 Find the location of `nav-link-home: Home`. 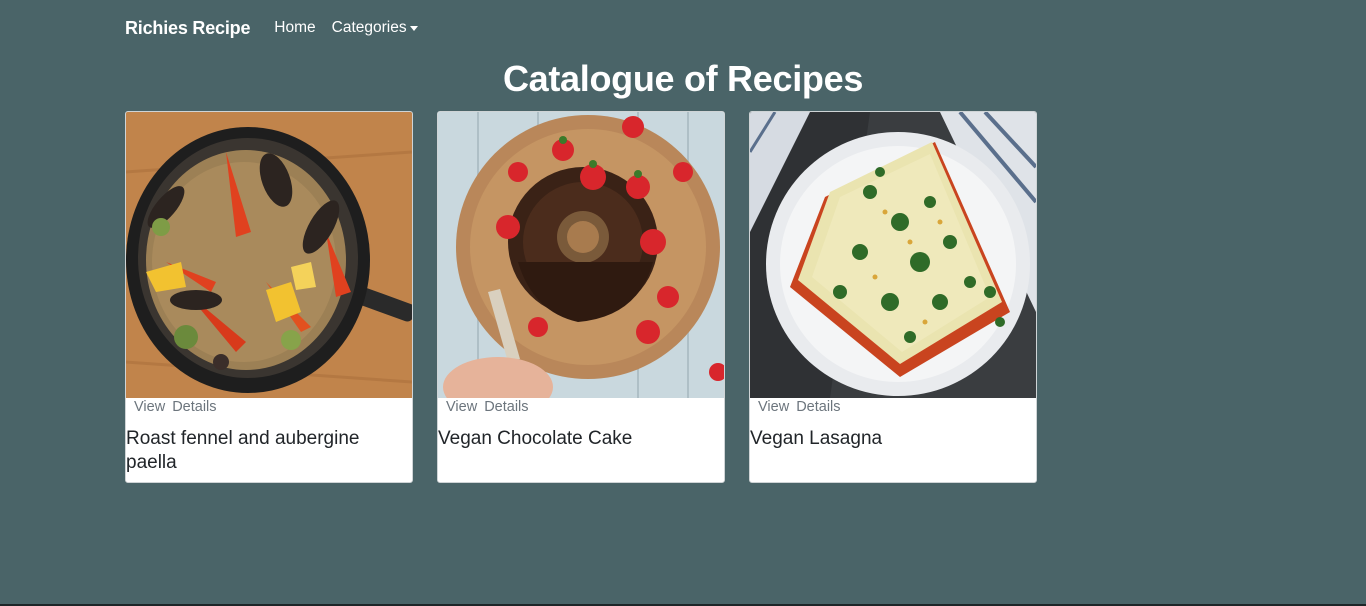

nav-link-home: Home is located at coordinates (294, 28).